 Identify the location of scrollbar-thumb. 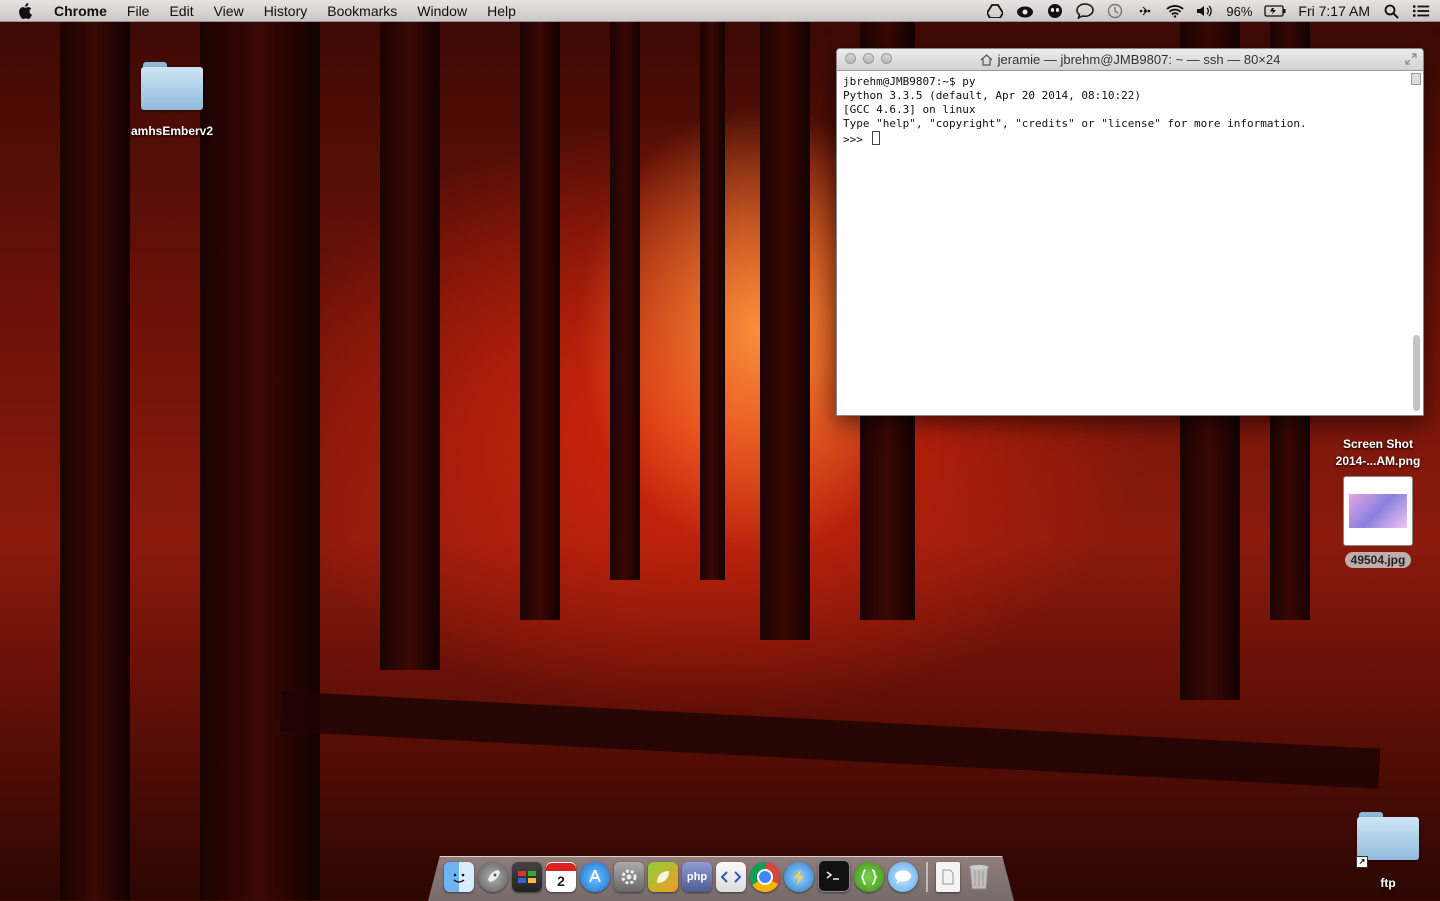
(1416, 373).